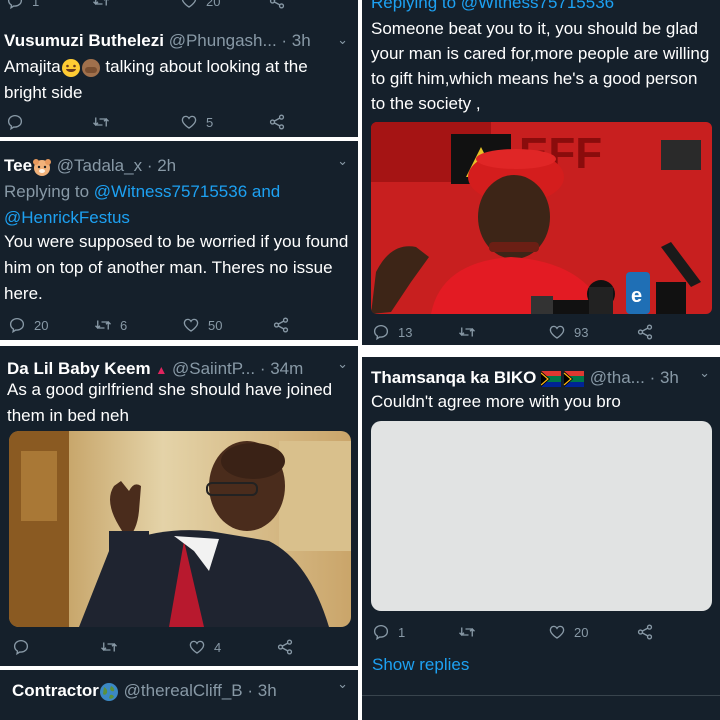  What do you see at coordinates (281, 368) in the screenshot?
I see `timestamp: · 34m` at bounding box center [281, 368].